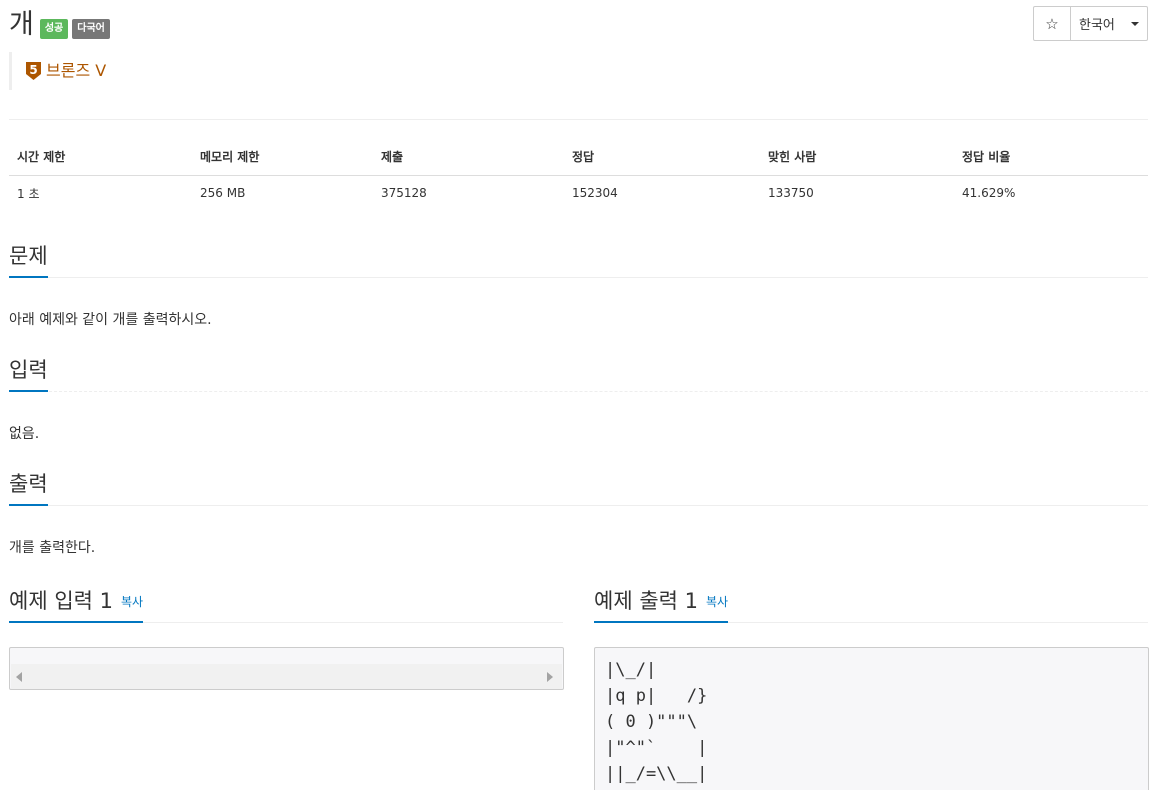 The image size is (1153, 790). What do you see at coordinates (28, 487) in the screenshot?
I see `output-section-title: 출력` at bounding box center [28, 487].